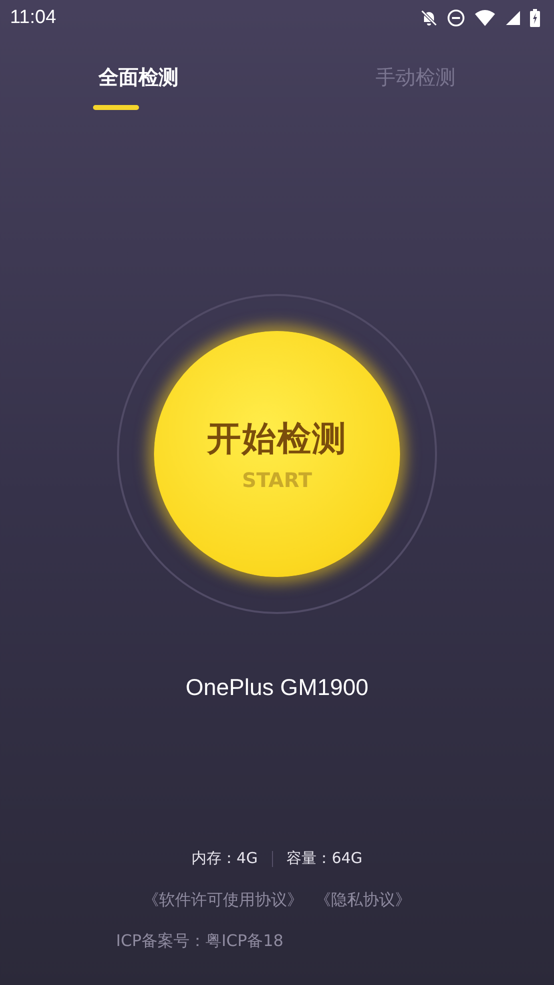  Describe the element at coordinates (138, 77) in the screenshot. I see `tab: 全面检测` at that location.